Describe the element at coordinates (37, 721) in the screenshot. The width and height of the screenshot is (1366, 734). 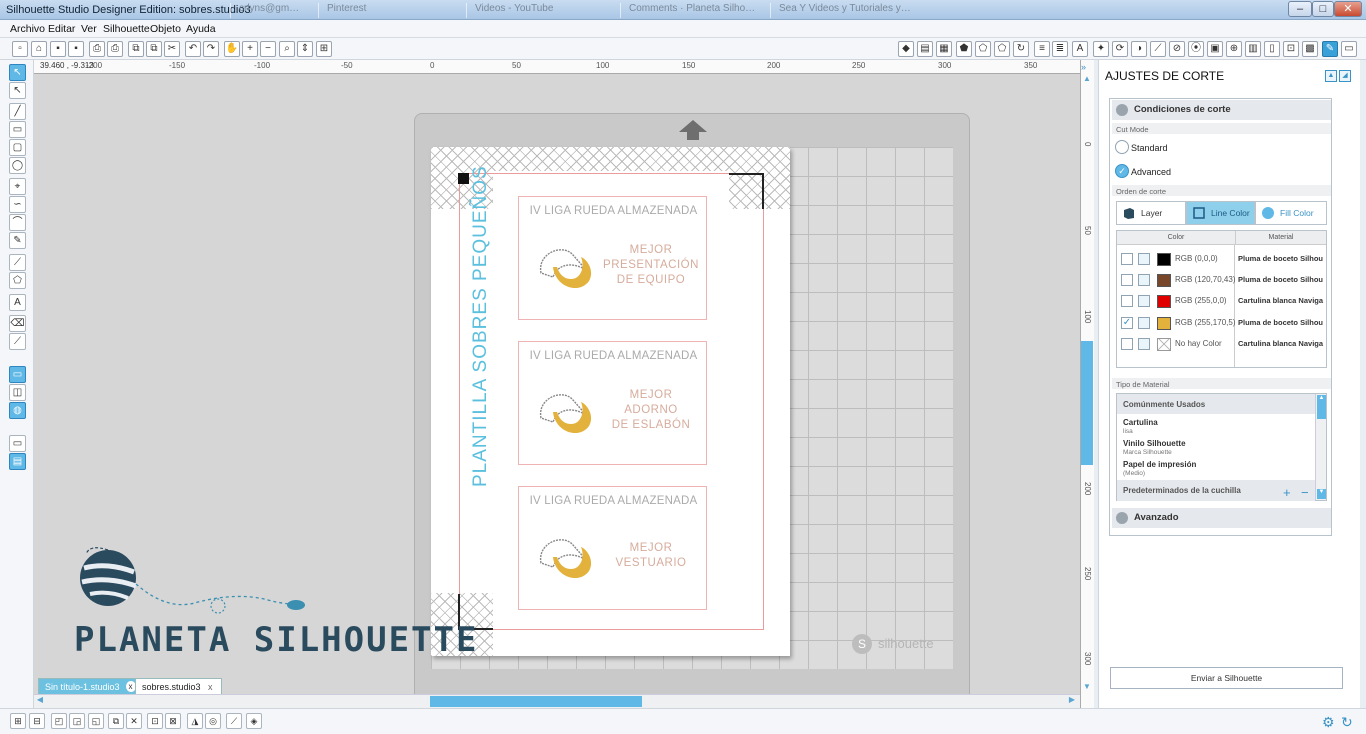
I see `ungroup-icon: ⊟` at that location.